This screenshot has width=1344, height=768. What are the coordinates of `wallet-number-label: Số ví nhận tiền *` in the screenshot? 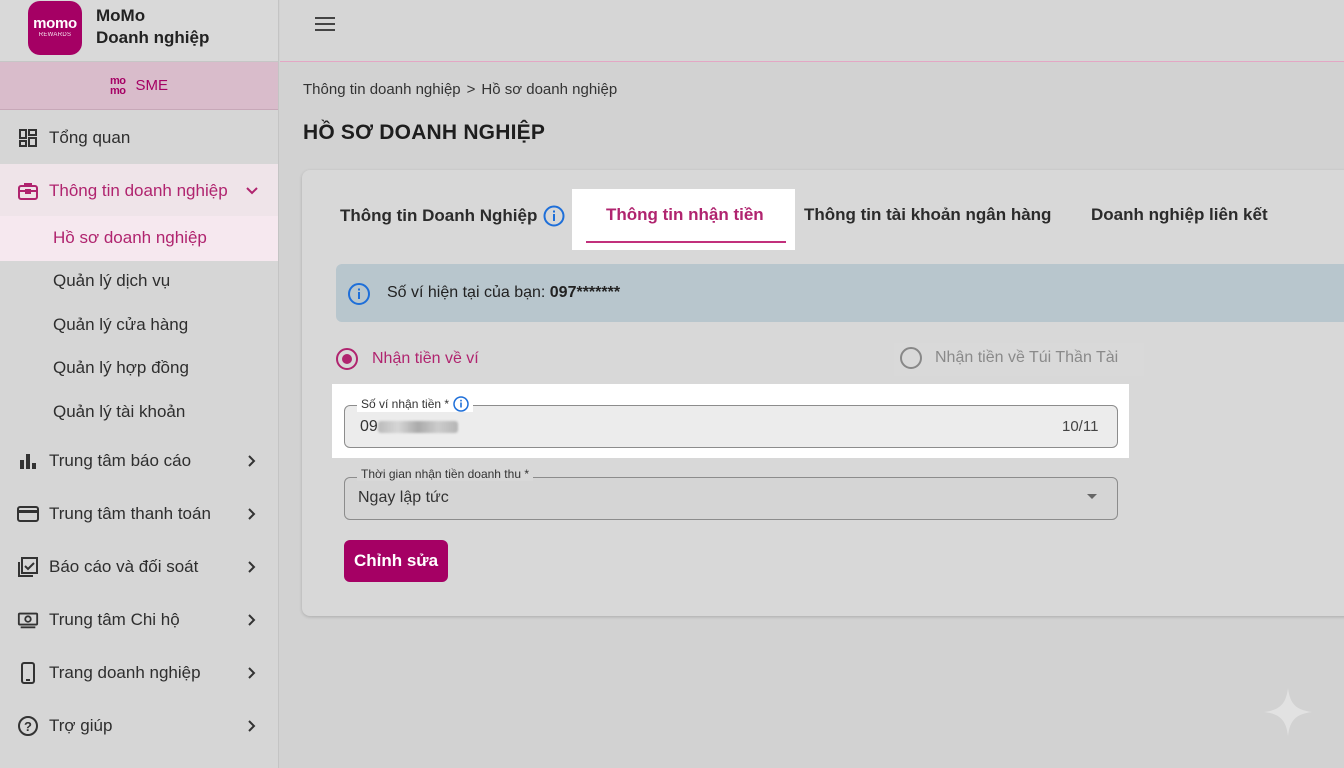 It's located at (415, 404).